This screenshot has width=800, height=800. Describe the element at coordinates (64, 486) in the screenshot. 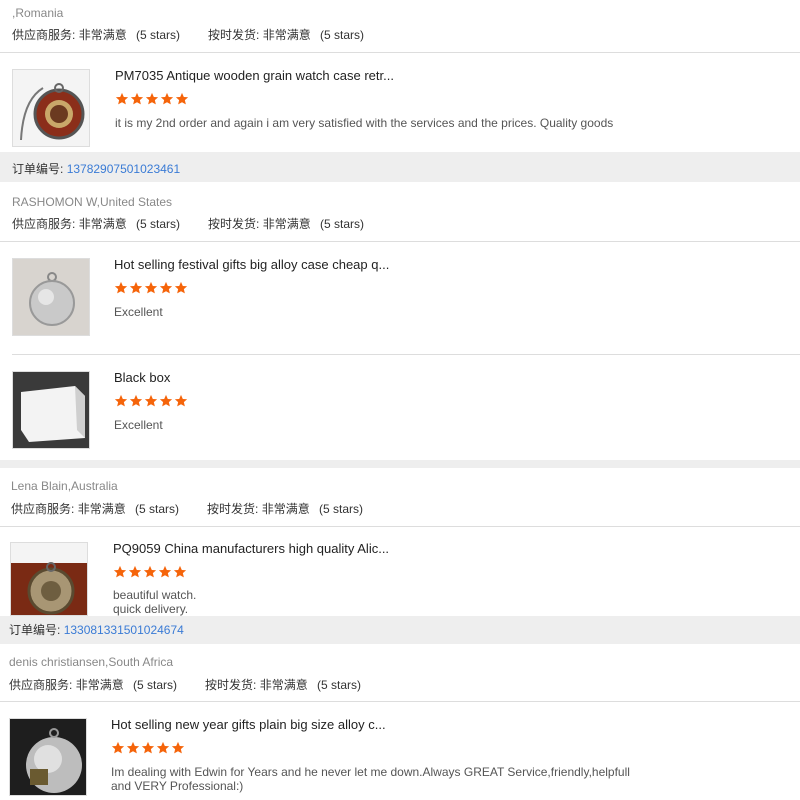

I see `buyer-name: Lena Blain,Australia` at that location.